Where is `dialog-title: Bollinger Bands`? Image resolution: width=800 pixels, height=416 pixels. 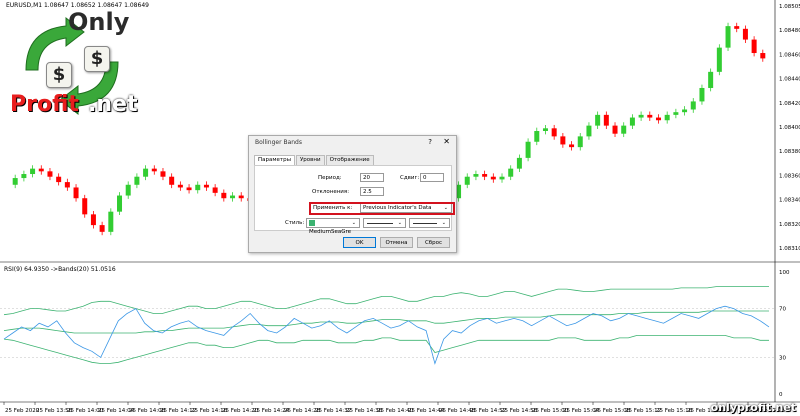
dialog-title: Bollinger Bands is located at coordinates (278, 142).